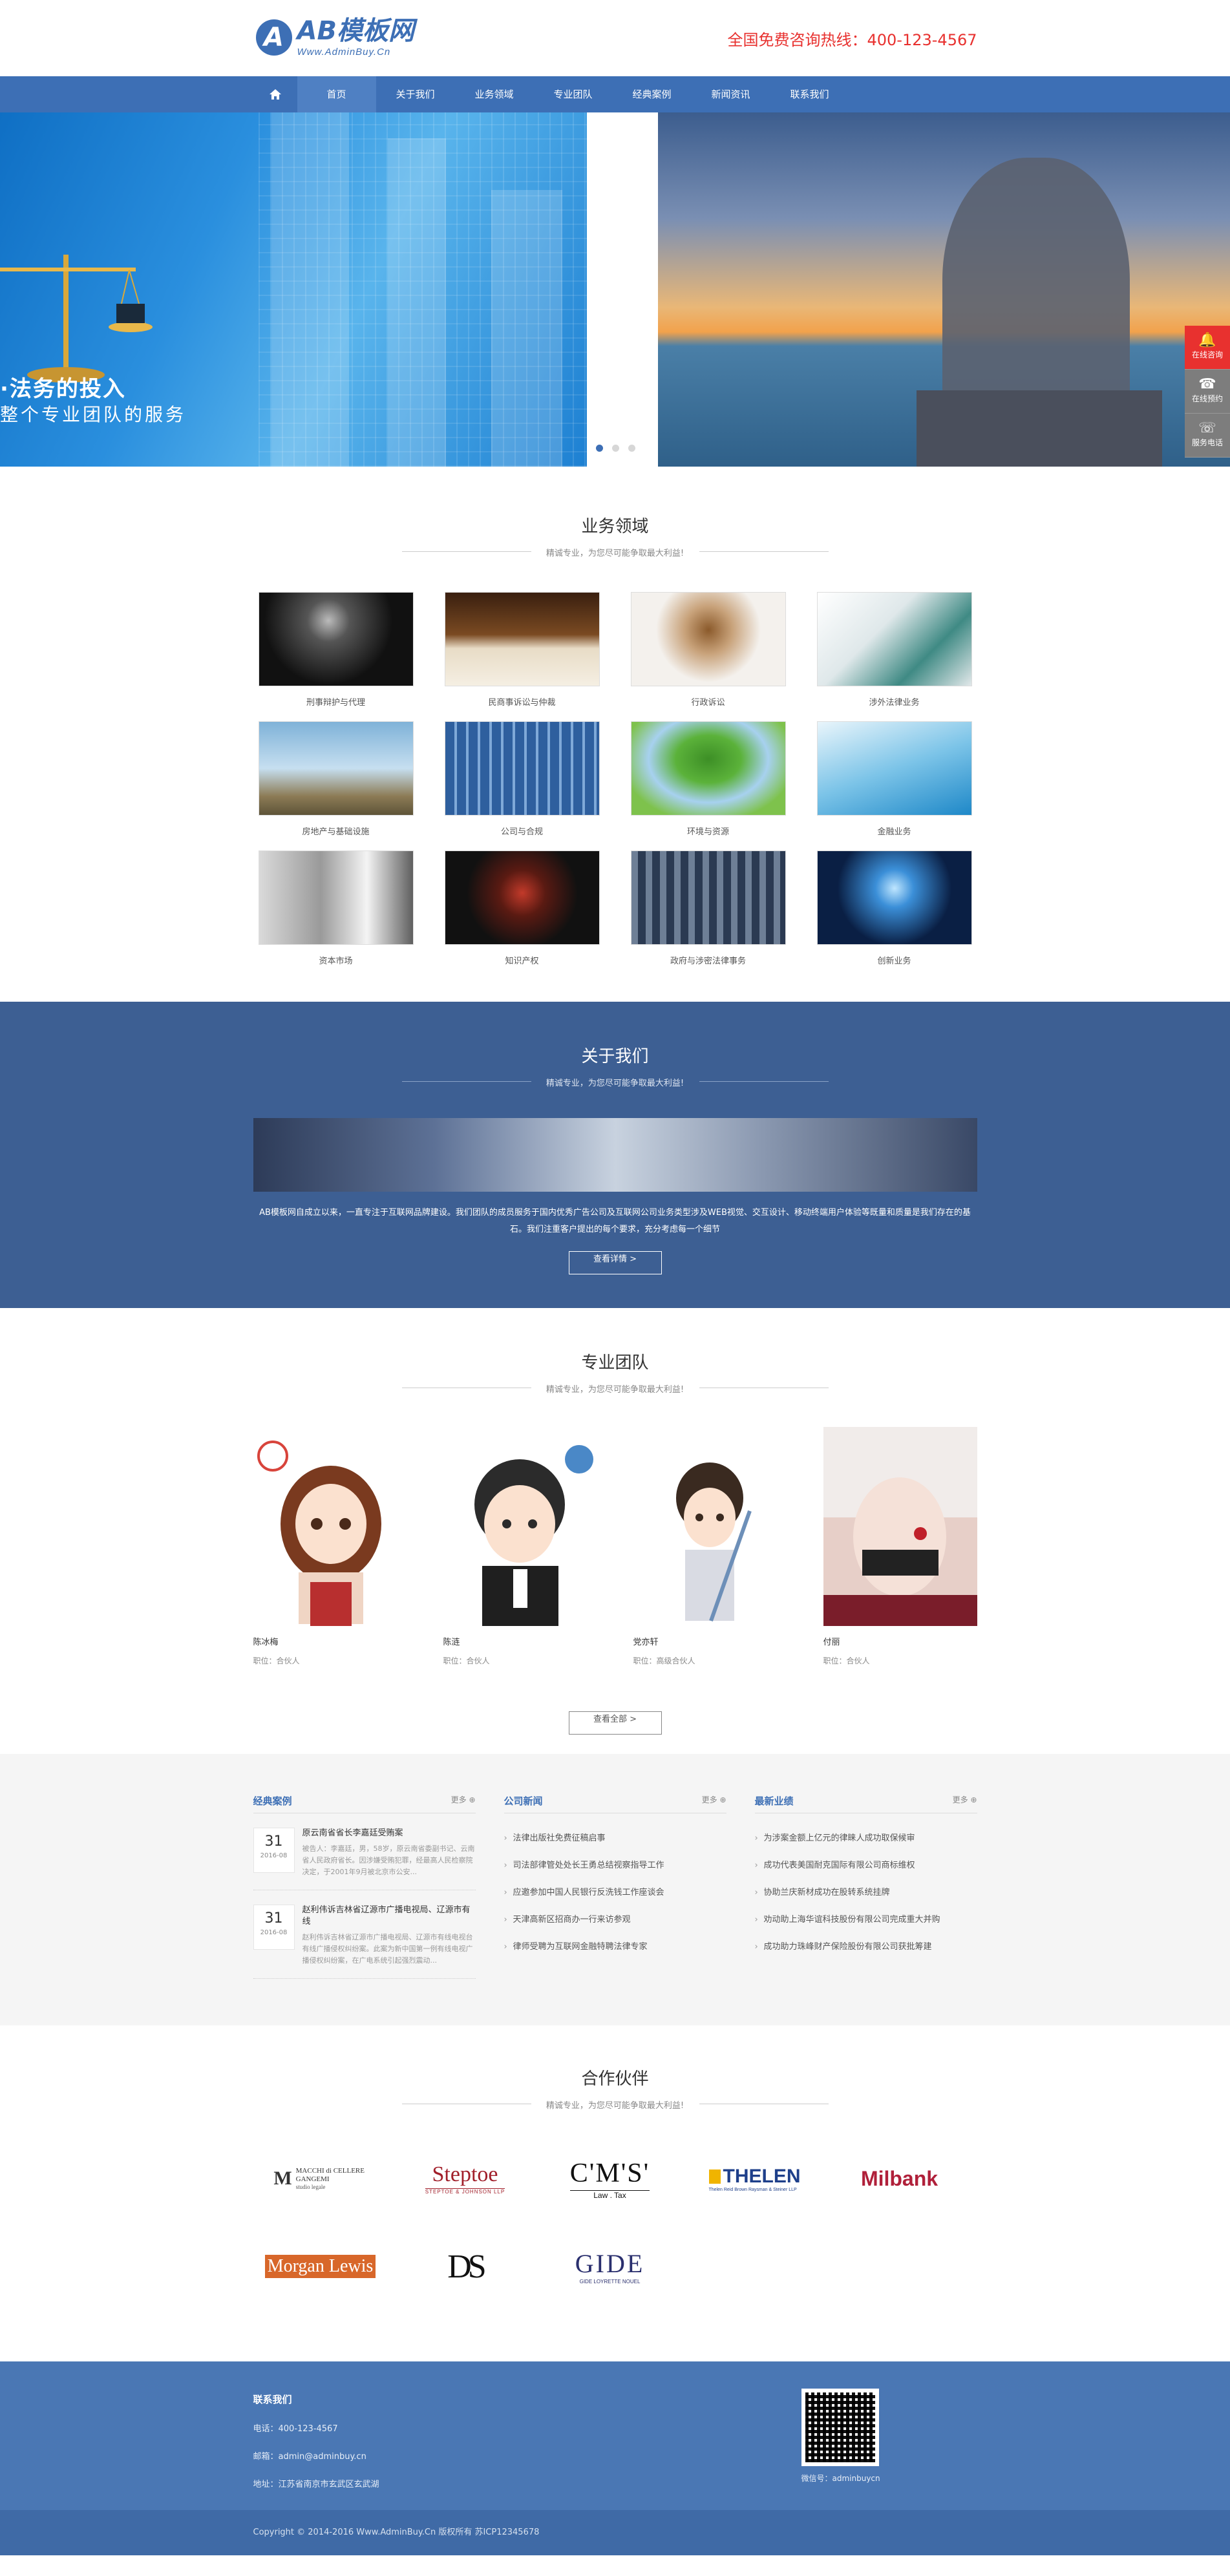 The image size is (1230, 2576). I want to click on online-consult-label: 在线咨询, so click(1207, 354).